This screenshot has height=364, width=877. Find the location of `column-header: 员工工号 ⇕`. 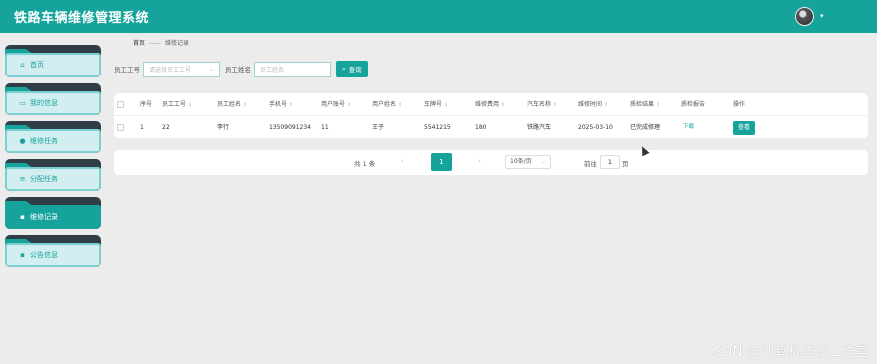

column-header: 员工工号 ⇕ is located at coordinates (177, 104).